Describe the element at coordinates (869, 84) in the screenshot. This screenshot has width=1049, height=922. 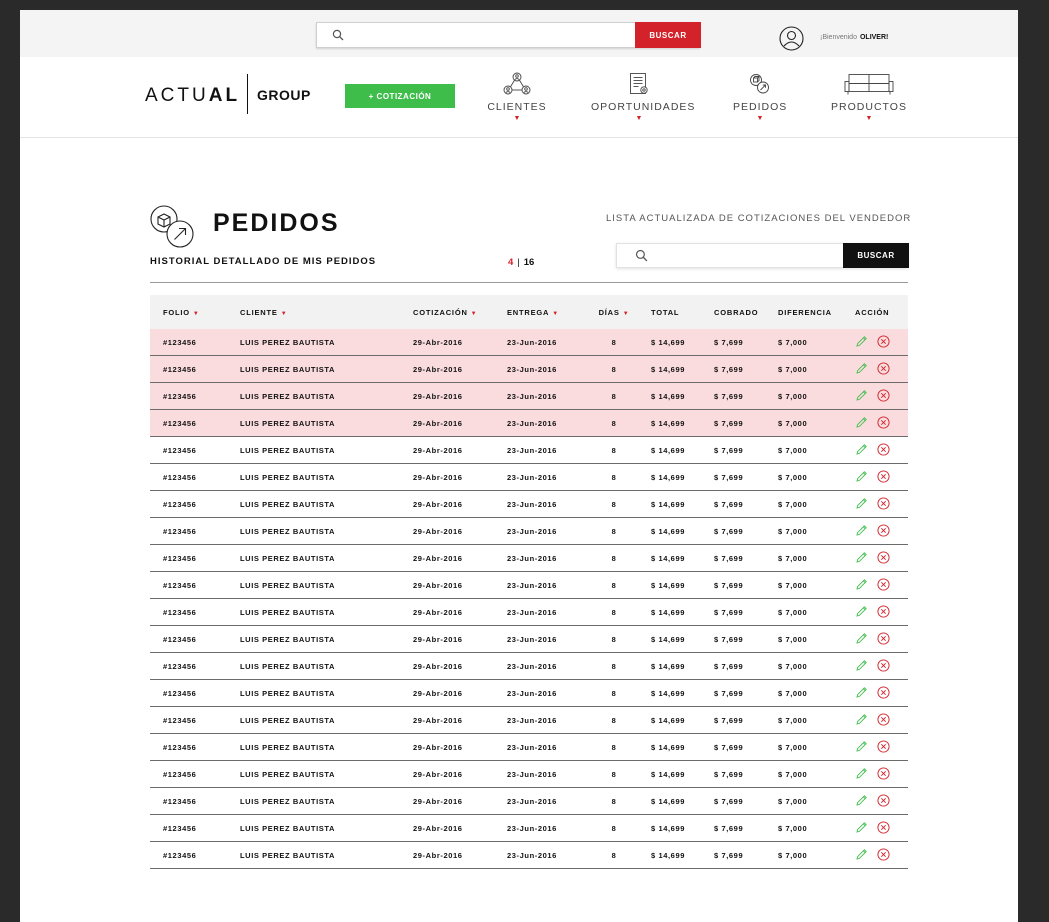
I see `sofa-icon` at that location.